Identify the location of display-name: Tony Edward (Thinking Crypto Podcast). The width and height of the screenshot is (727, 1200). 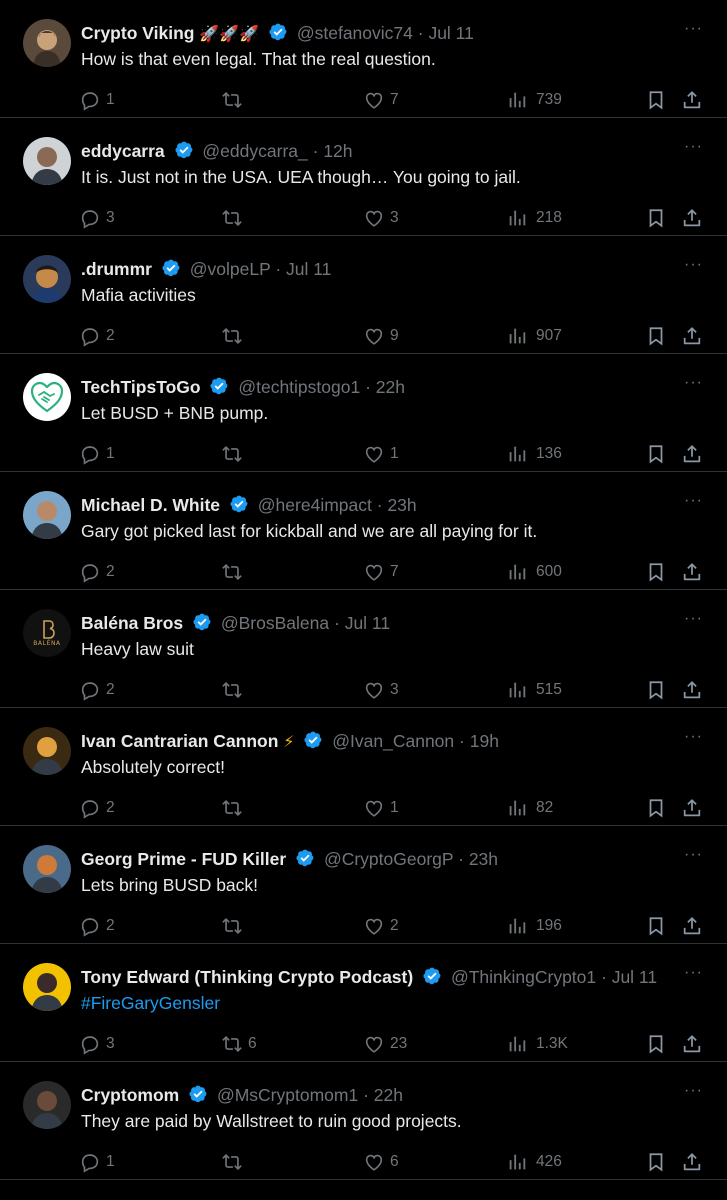
(247, 977).